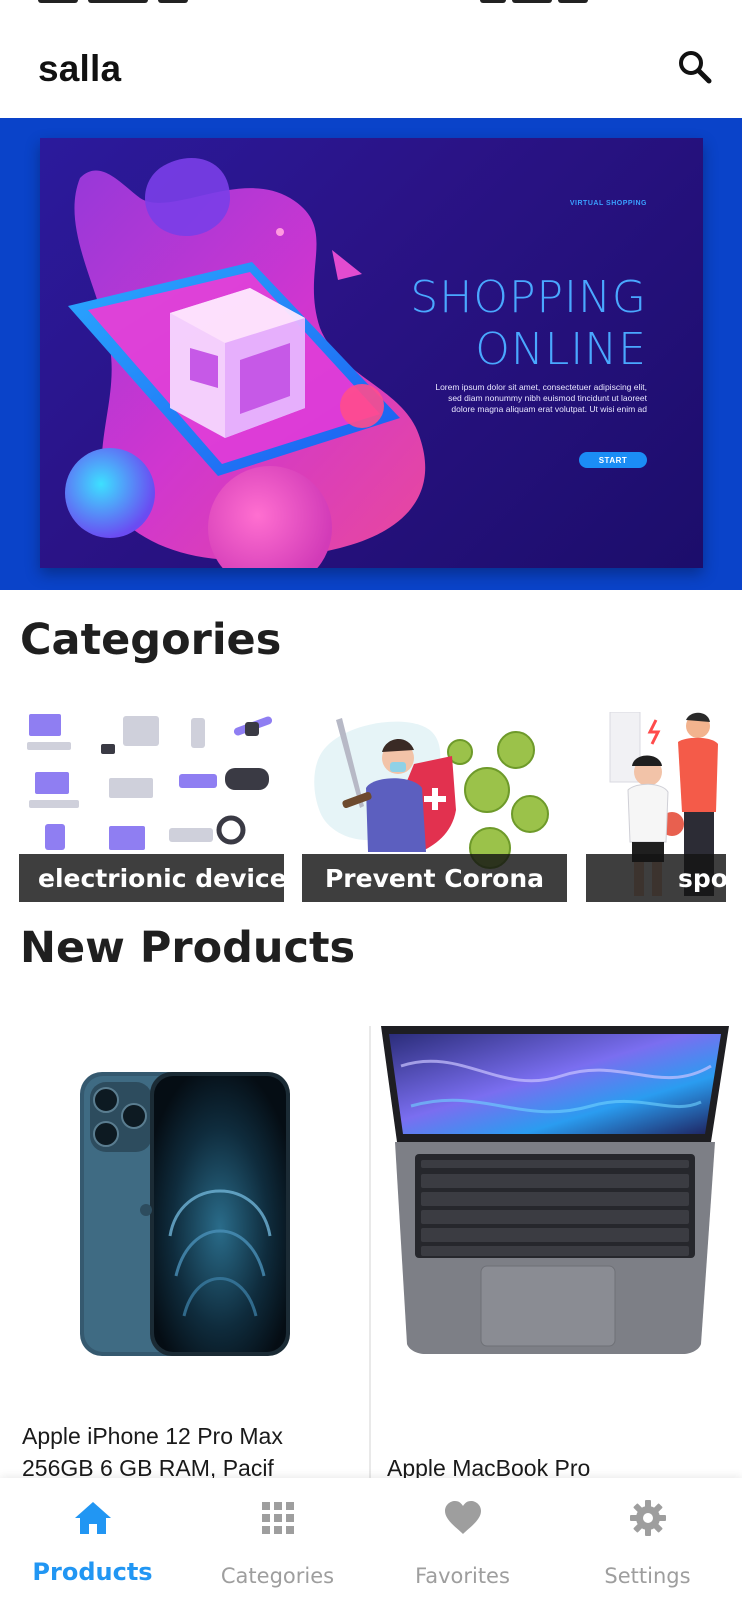 This screenshot has height=1600, width=742. What do you see at coordinates (80, 68) in the screenshot?
I see `app-title: salla` at bounding box center [80, 68].